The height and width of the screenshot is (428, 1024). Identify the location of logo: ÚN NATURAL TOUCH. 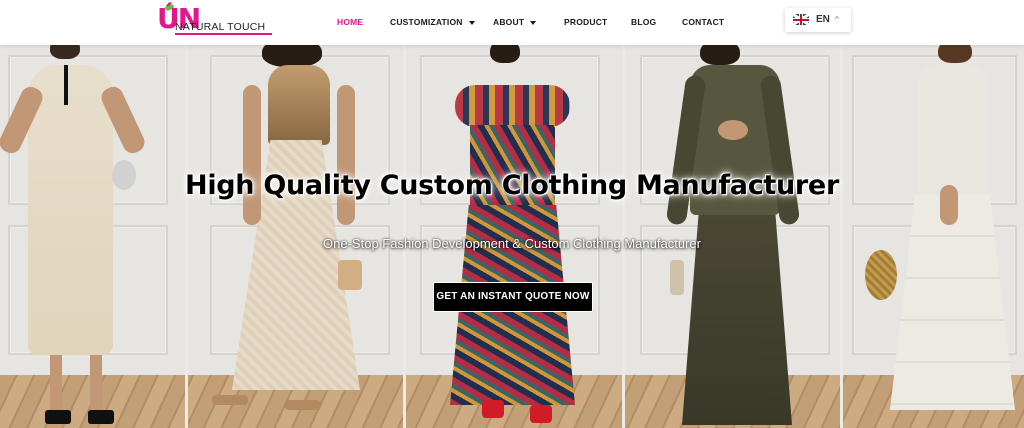
(217, 21).